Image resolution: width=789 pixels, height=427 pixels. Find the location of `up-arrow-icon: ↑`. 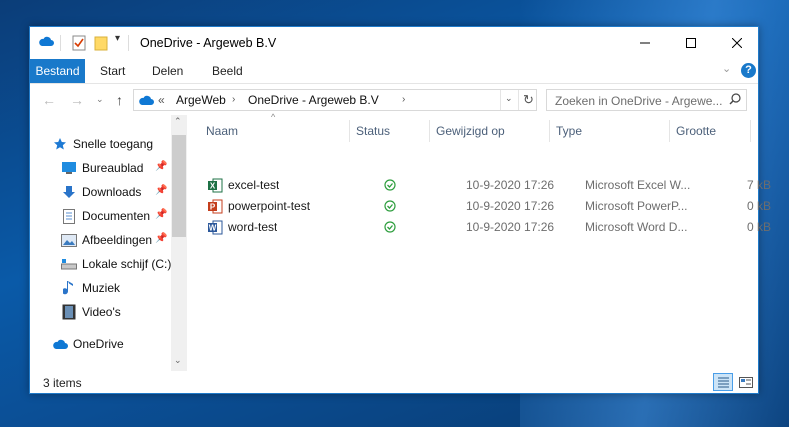

up-arrow-icon: ↑ is located at coordinates (119, 100).